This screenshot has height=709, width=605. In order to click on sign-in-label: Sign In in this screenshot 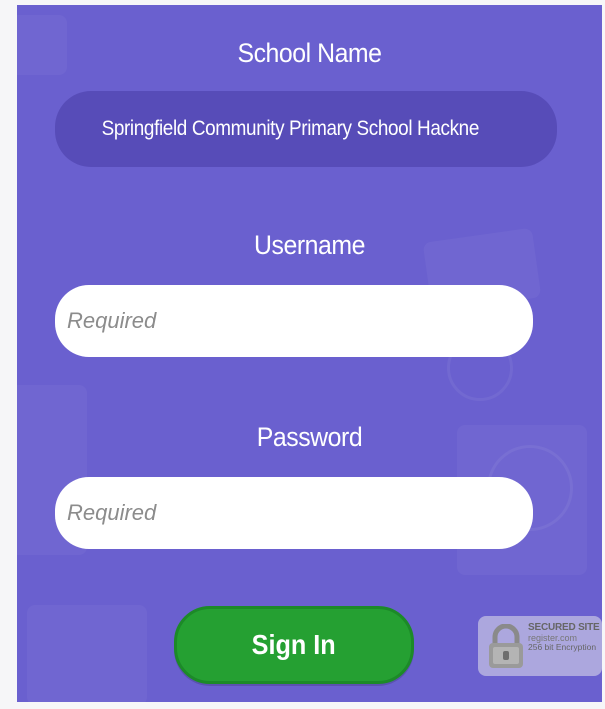, I will do `click(293, 644)`.